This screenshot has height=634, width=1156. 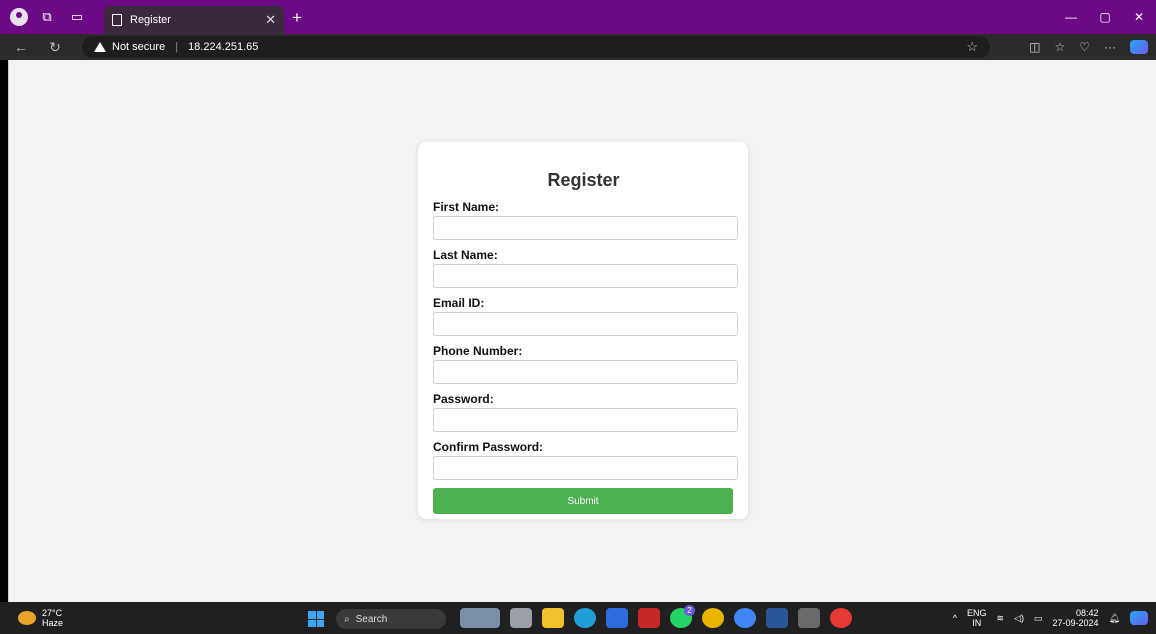 What do you see at coordinates (1087, 613) in the screenshot?
I see `clock-time: 08:42` at bounding box center [1087, 613].